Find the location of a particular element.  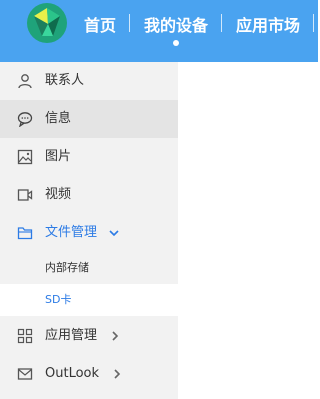

message-icon is located at coordinates (25, 119).